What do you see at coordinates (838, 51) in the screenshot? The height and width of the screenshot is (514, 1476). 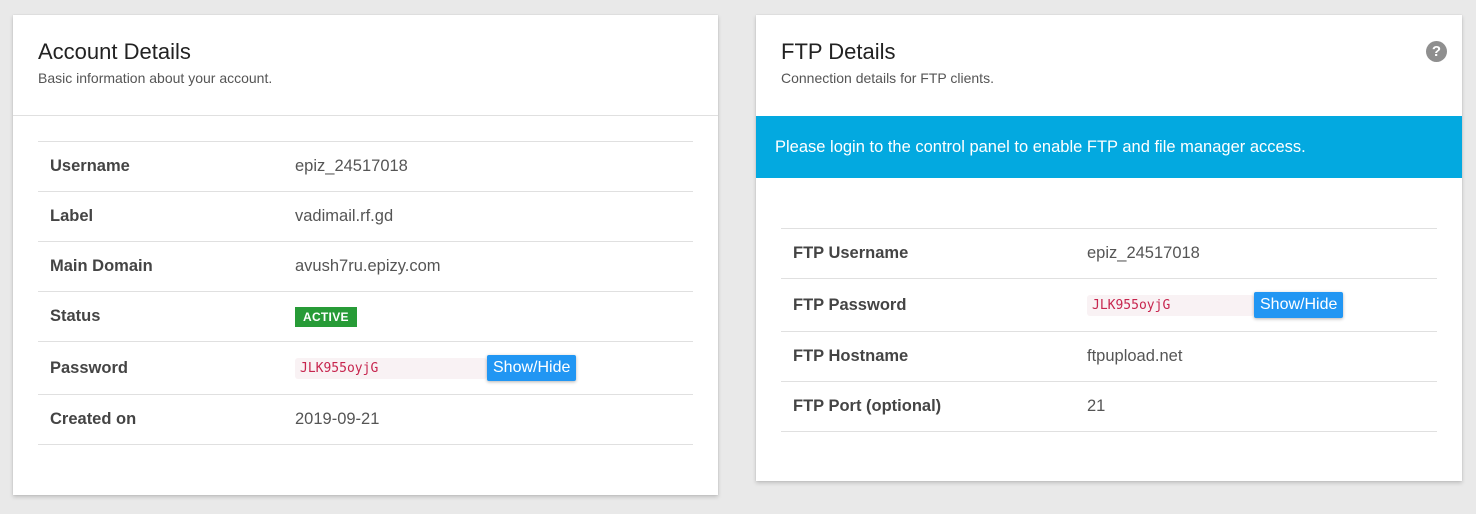 I see `ftp-title: FTP Details` at bounding box center [838, 51].